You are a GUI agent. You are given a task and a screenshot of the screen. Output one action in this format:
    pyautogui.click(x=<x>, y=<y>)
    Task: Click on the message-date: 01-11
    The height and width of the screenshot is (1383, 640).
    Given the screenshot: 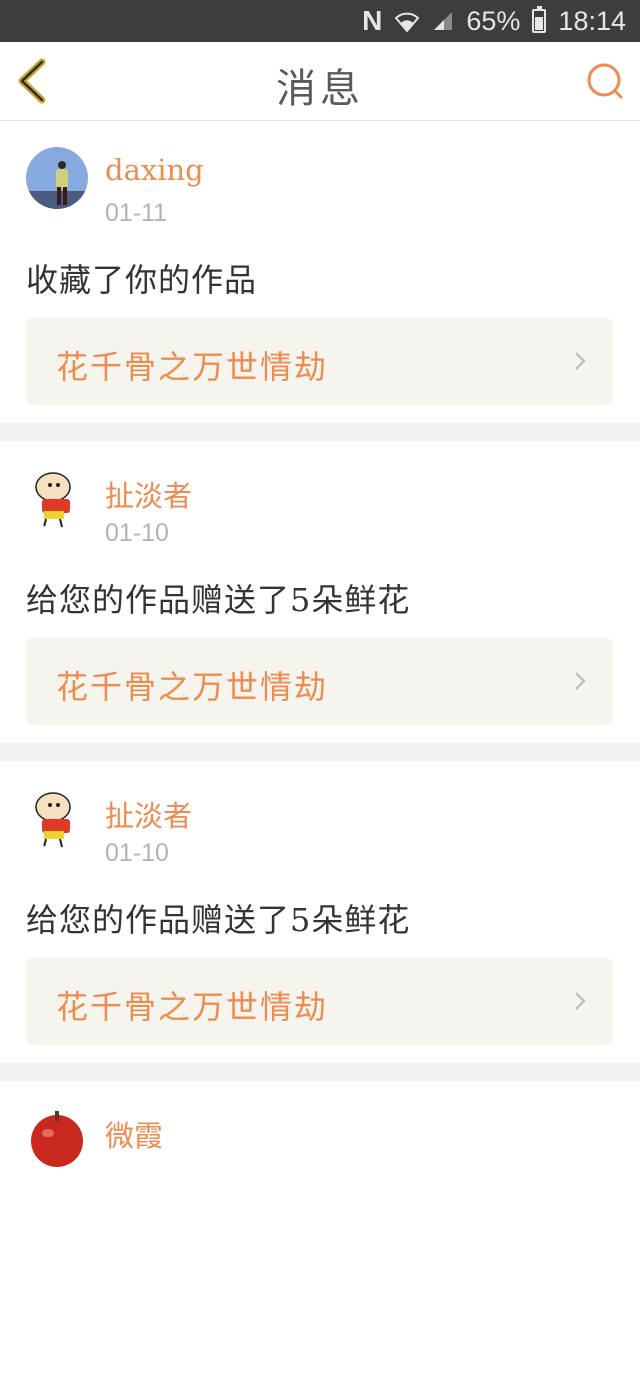 What is the action you would take?
    pyautogui.click(x=136, y=213)
    